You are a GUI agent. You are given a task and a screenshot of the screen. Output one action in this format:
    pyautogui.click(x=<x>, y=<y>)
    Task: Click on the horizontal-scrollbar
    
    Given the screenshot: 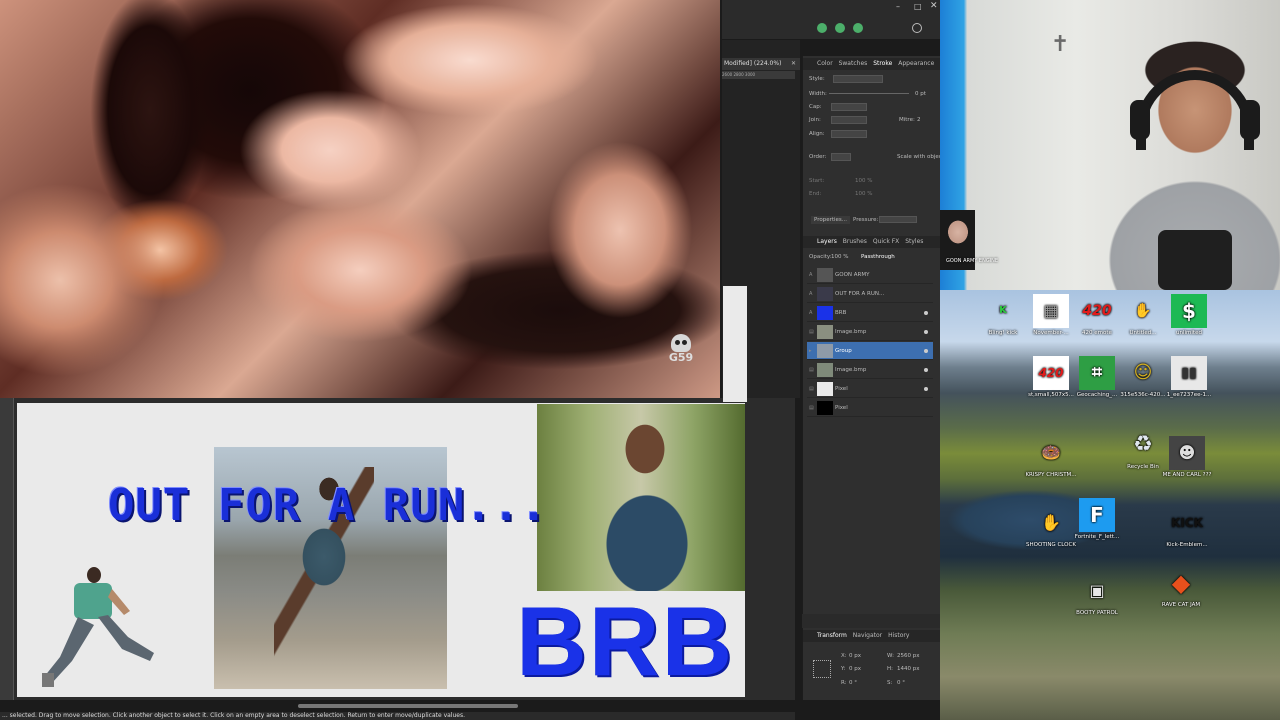 What is the action you would take?
    pyautogui.click(x=408, y=706)
    